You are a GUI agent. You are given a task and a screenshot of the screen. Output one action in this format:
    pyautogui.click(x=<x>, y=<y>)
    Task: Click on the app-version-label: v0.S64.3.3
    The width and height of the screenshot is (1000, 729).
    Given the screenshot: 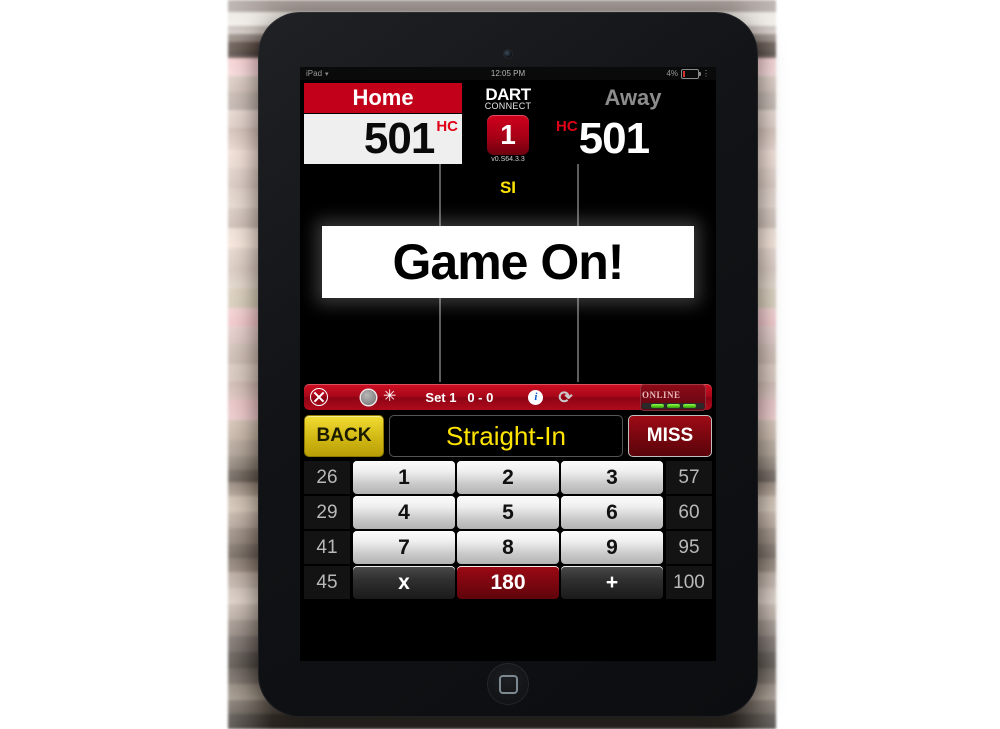 What is the action you would take?
    pyautogui.click(x=508, y=159)
    